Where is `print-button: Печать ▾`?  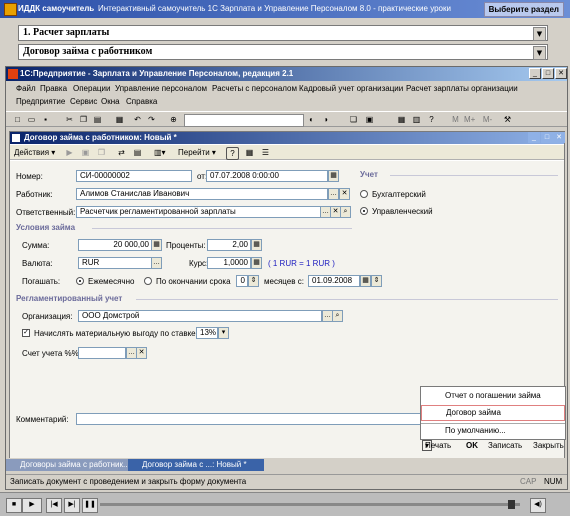 print-button: Печать ▾ is located at coordinates (436, 445).